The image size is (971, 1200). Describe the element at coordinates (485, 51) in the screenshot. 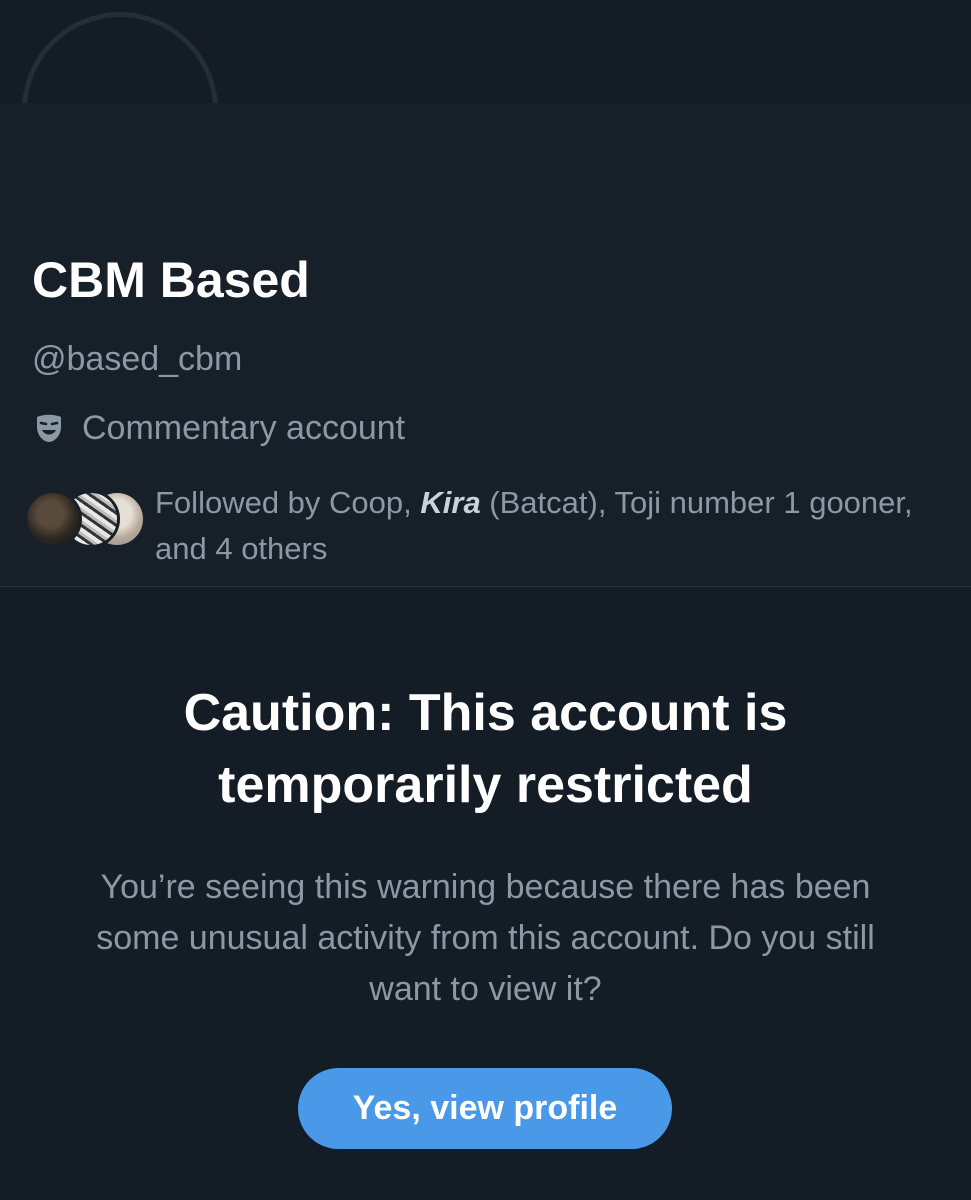

I see `profile-banner` at that location.